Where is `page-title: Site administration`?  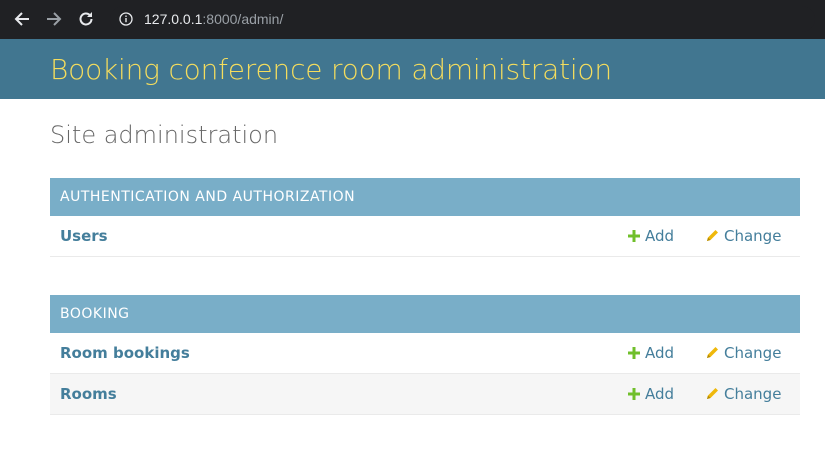 page-title: Site administration is located at coordinates (164, 135).